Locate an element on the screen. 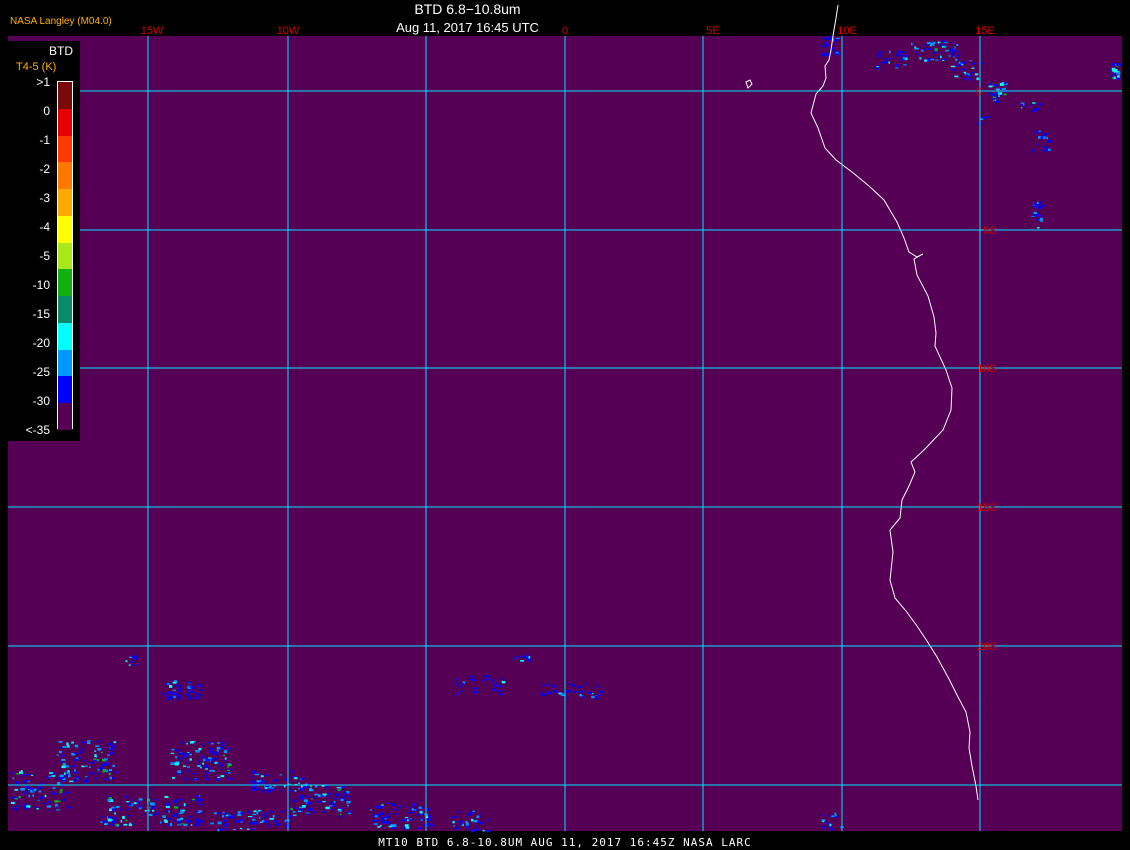 Image resolution: width=1130 pixels, height=850 pixels. image-title: BTD 6.8−10.8um is located at coordinates (467, 9).